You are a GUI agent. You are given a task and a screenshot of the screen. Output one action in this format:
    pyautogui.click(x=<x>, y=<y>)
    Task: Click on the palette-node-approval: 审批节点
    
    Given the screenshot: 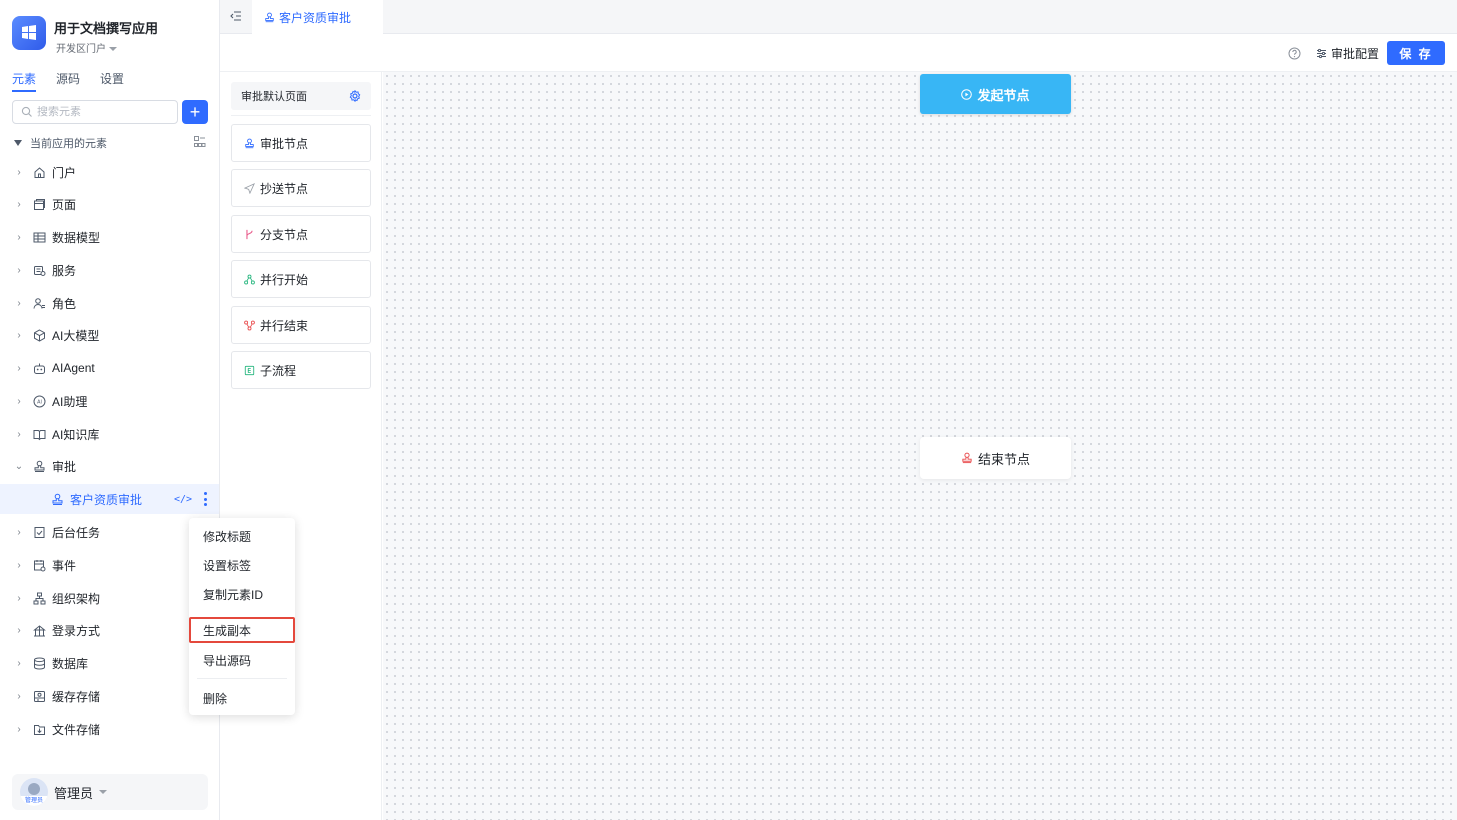 What is the action you would take?
    pyautogui.click(x=301, y=143)
    